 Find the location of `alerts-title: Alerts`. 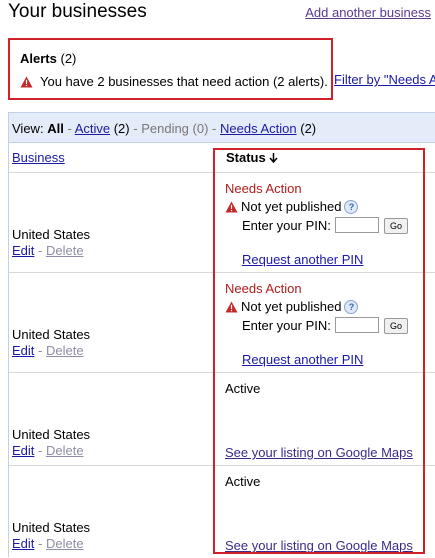

alerts-title: Alerts is located at coordinates (38, 58).